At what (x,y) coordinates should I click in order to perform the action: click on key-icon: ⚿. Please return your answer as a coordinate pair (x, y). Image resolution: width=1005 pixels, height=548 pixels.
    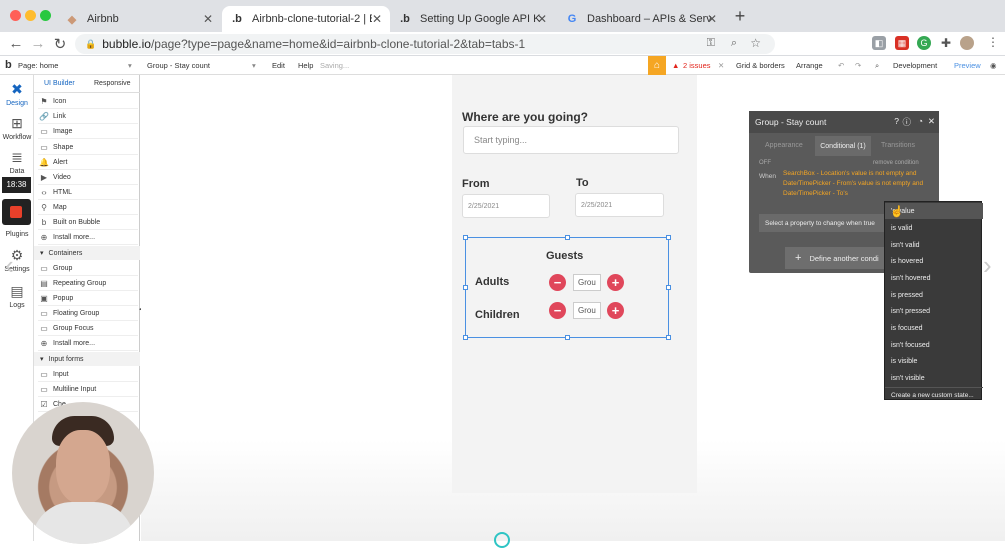
    Looking at the image, I should click on (711, 43).